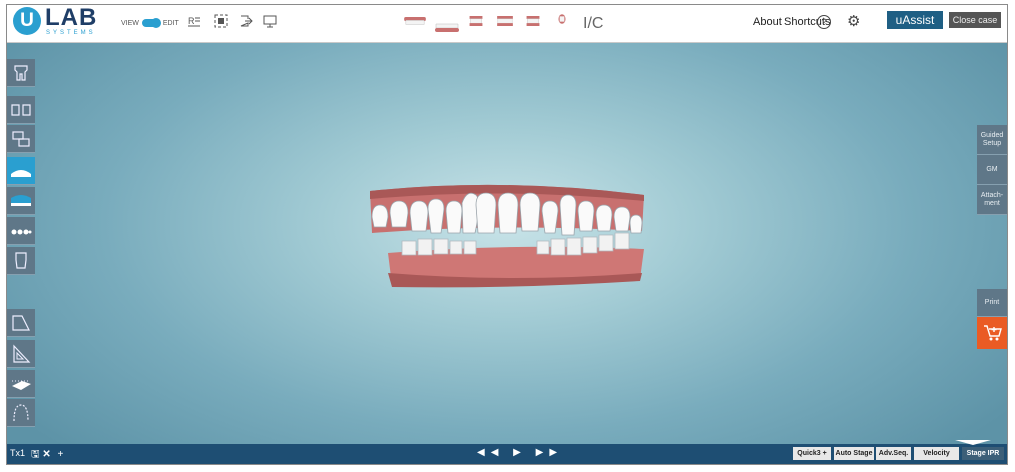 Image resolution: width=1015 pixels, height=472 pixels. I want to click on playback-controls: ◀◀ ▶ ▶▶, so click(520, 452).